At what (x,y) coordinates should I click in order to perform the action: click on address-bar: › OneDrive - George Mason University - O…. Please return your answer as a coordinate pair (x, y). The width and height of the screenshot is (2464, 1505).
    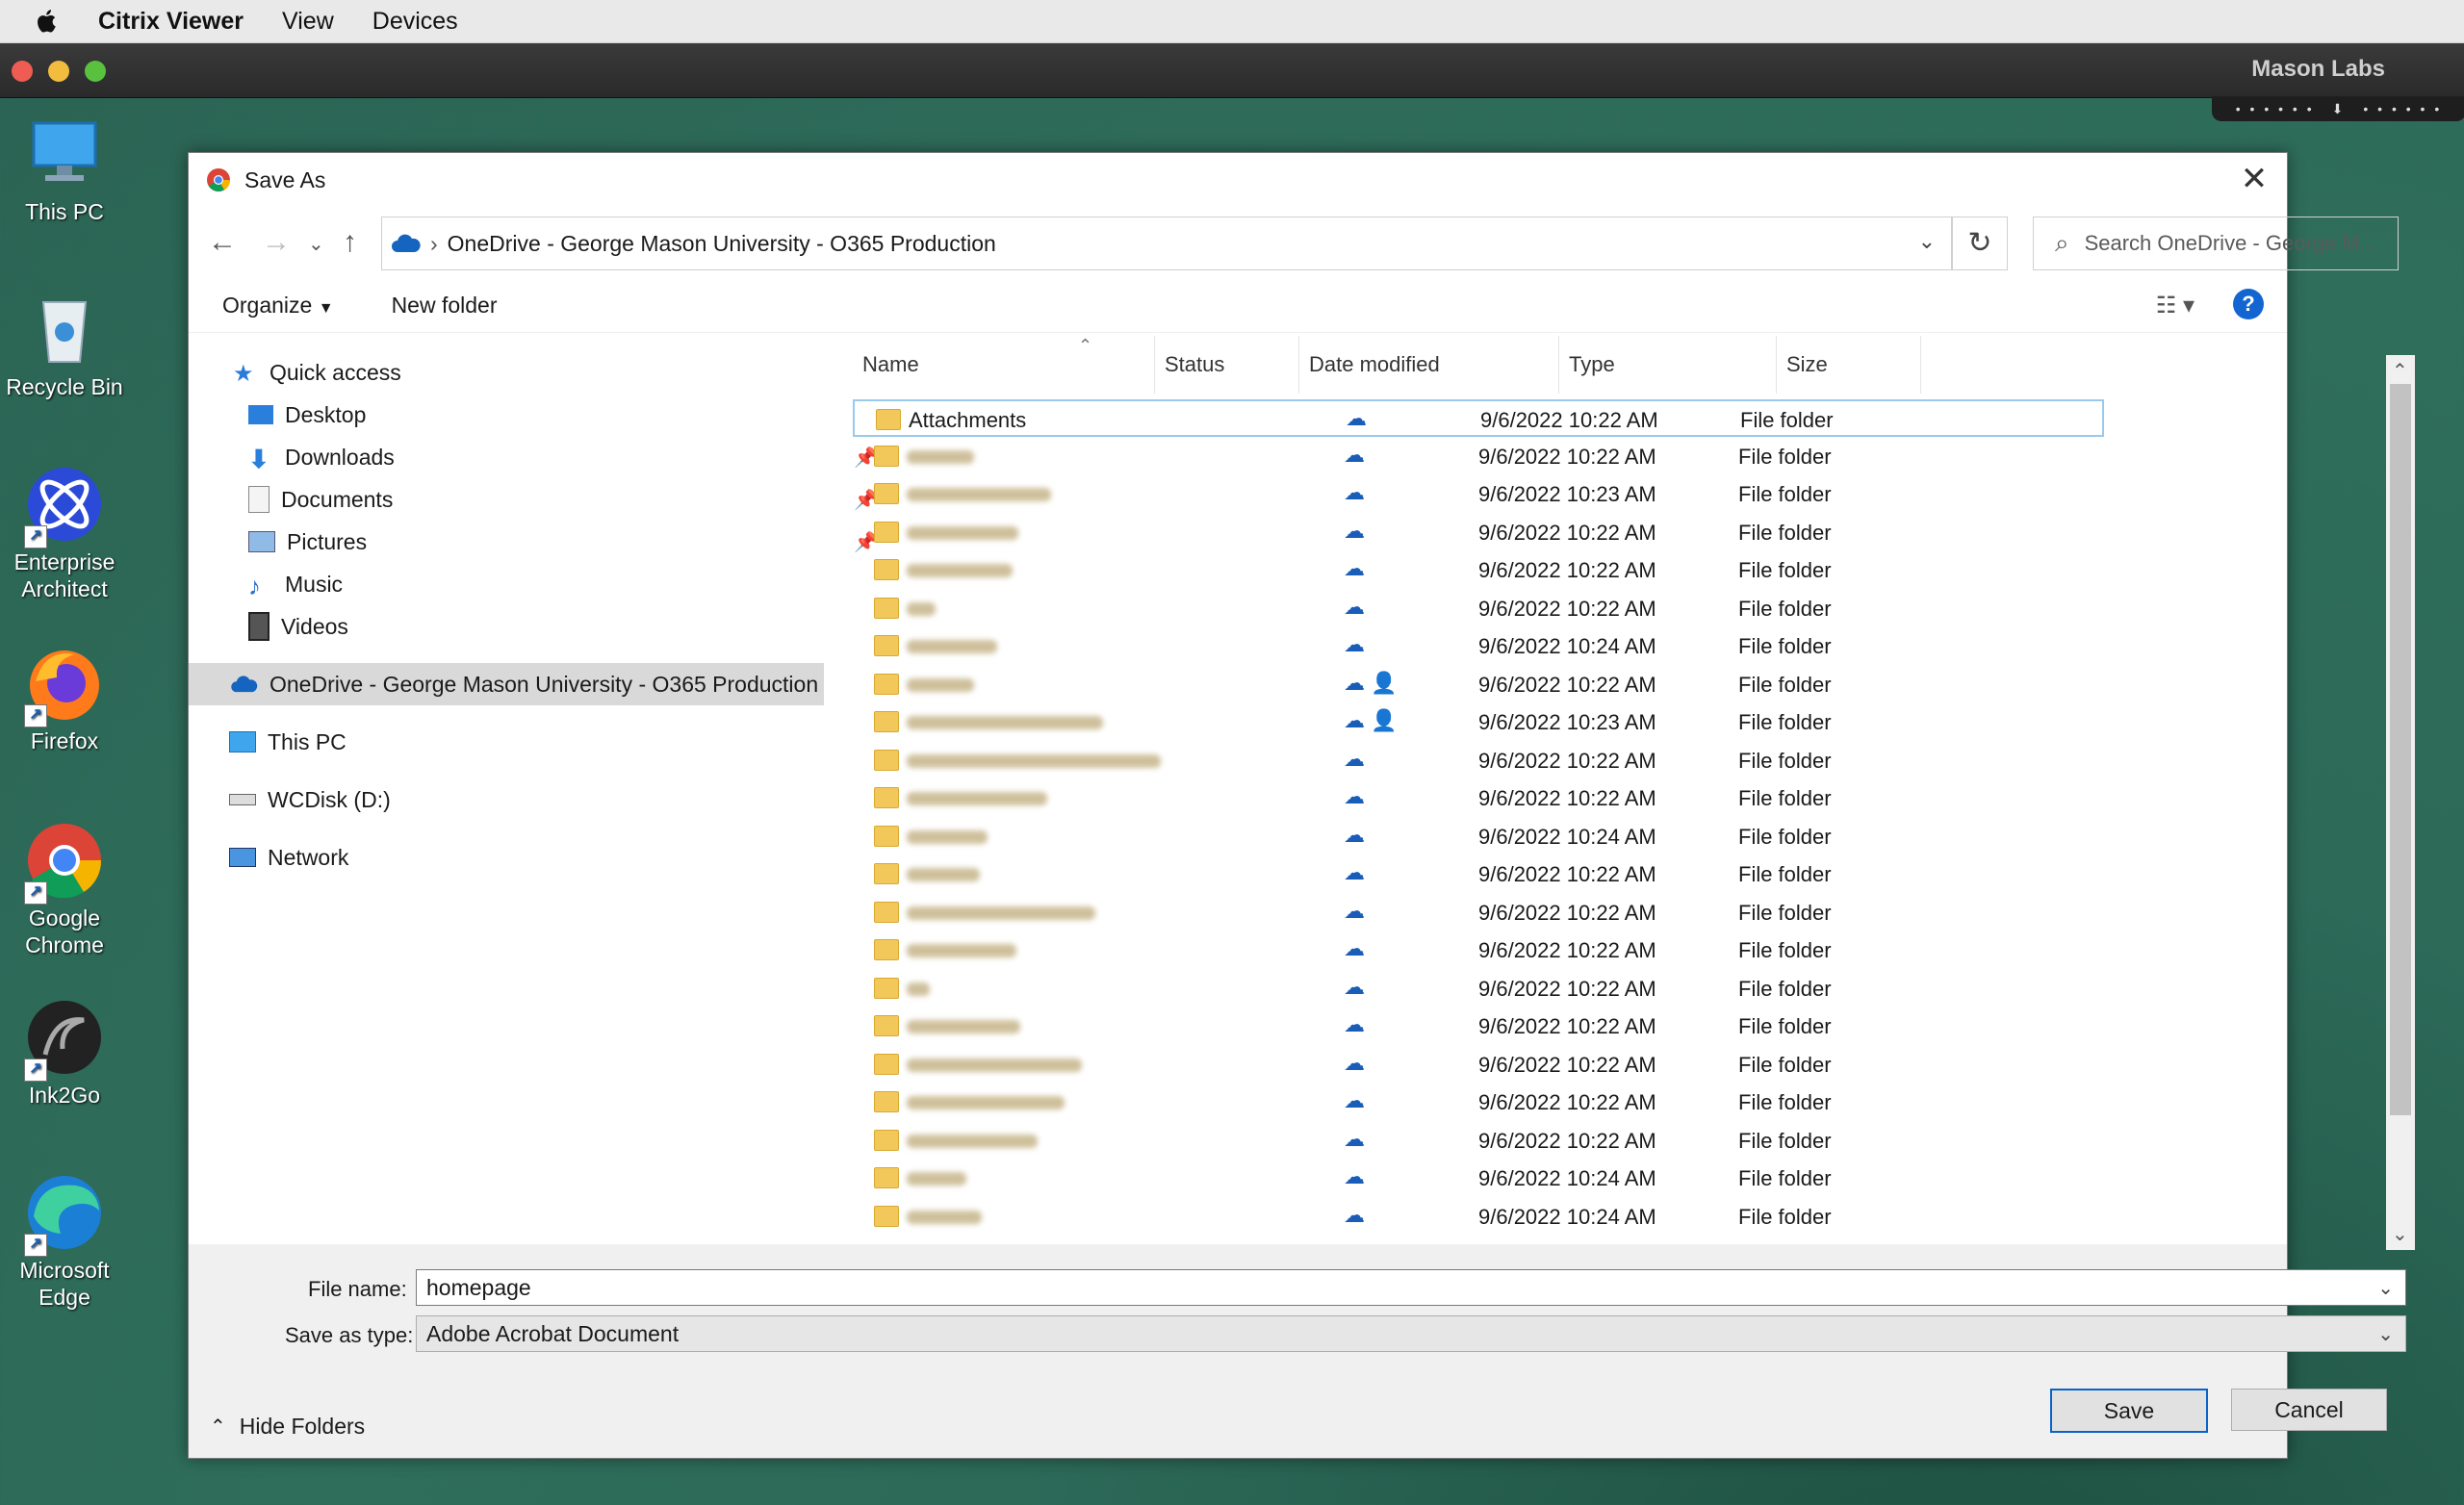
    Looking at the image, I should click on (1166, 243).